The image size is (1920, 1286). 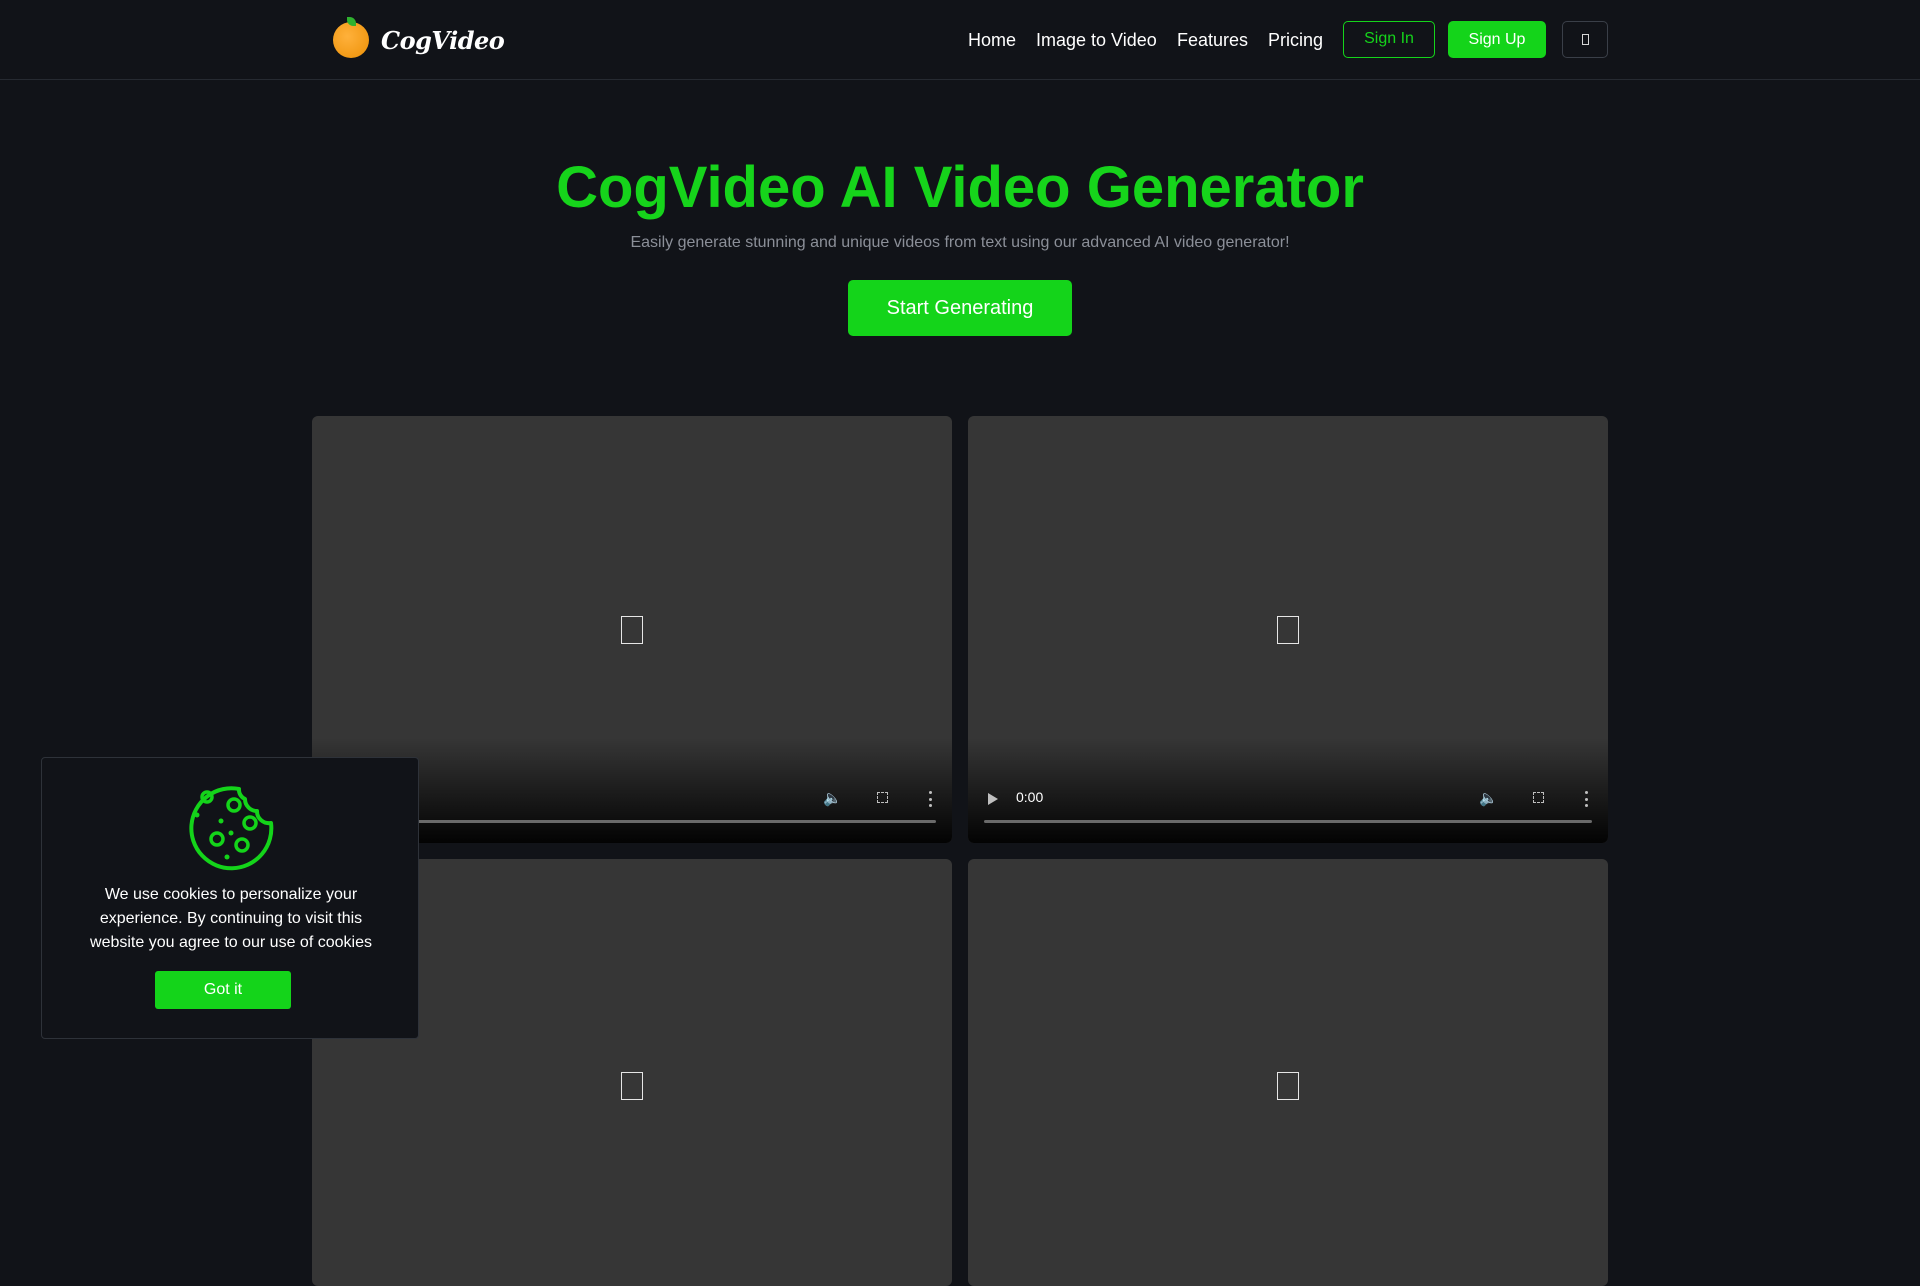 What do you see at coordinates (992, 40) in the screenshot?
I see `nav-link-home: Home` at bounding box center [992, 40].